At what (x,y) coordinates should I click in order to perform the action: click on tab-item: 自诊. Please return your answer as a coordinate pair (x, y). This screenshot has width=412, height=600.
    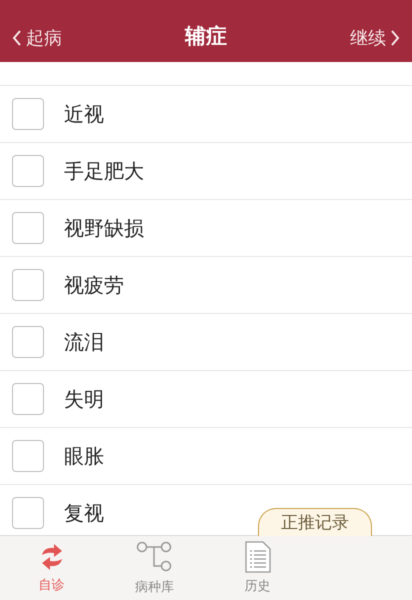
    Looking at the image, I should click on (51, 568).